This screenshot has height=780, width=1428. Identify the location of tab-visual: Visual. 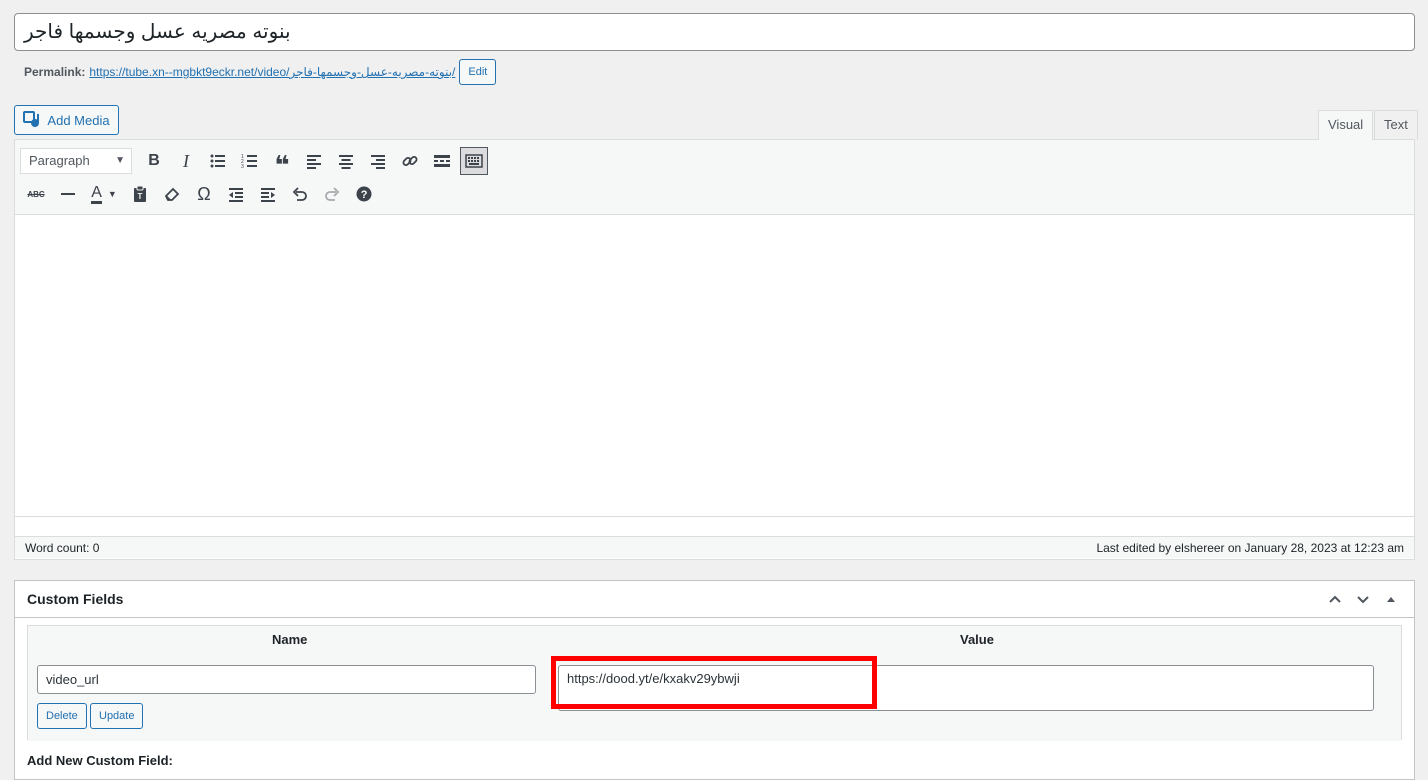
(1346, 125).